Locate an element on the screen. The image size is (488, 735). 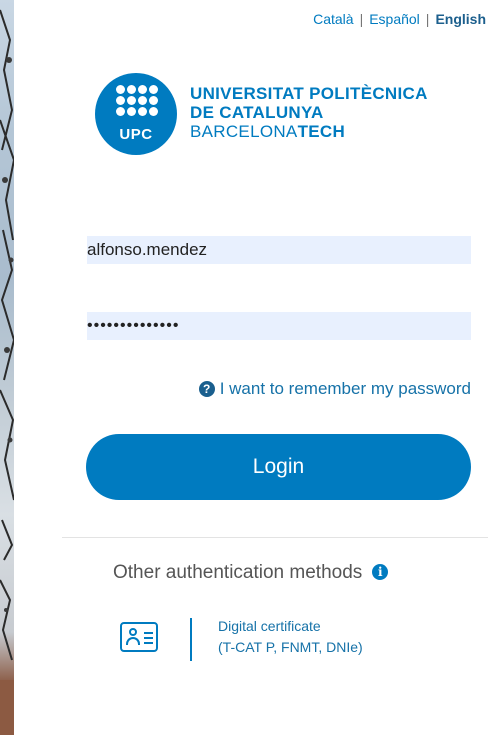
password-input is located at coordinates (279, 326).